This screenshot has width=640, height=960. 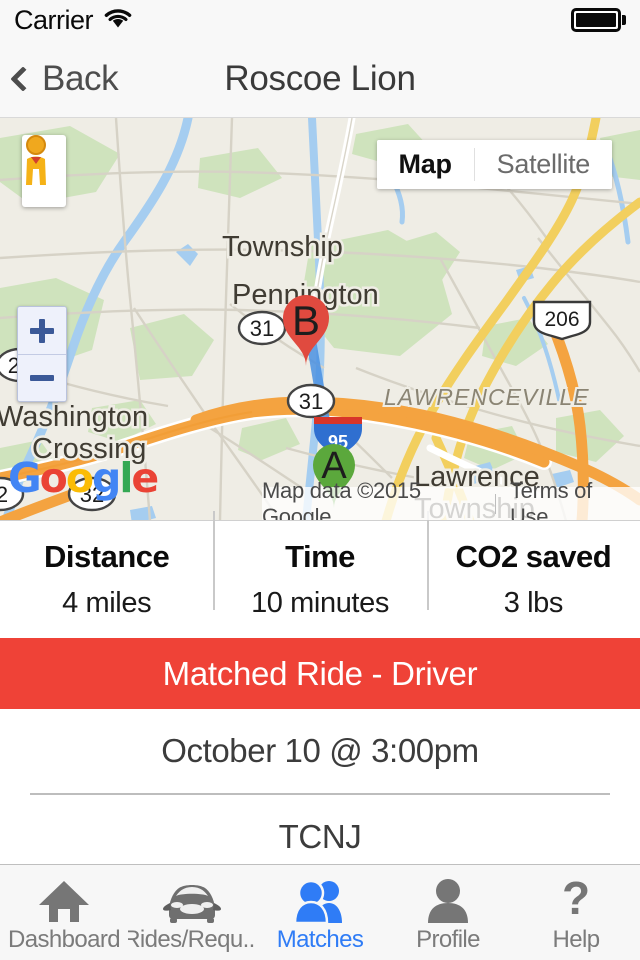 What do you see at coordinates (107, 556) in the screenshot?
I see `stat-distance-label: Distance` at bounding box center [107, 556].